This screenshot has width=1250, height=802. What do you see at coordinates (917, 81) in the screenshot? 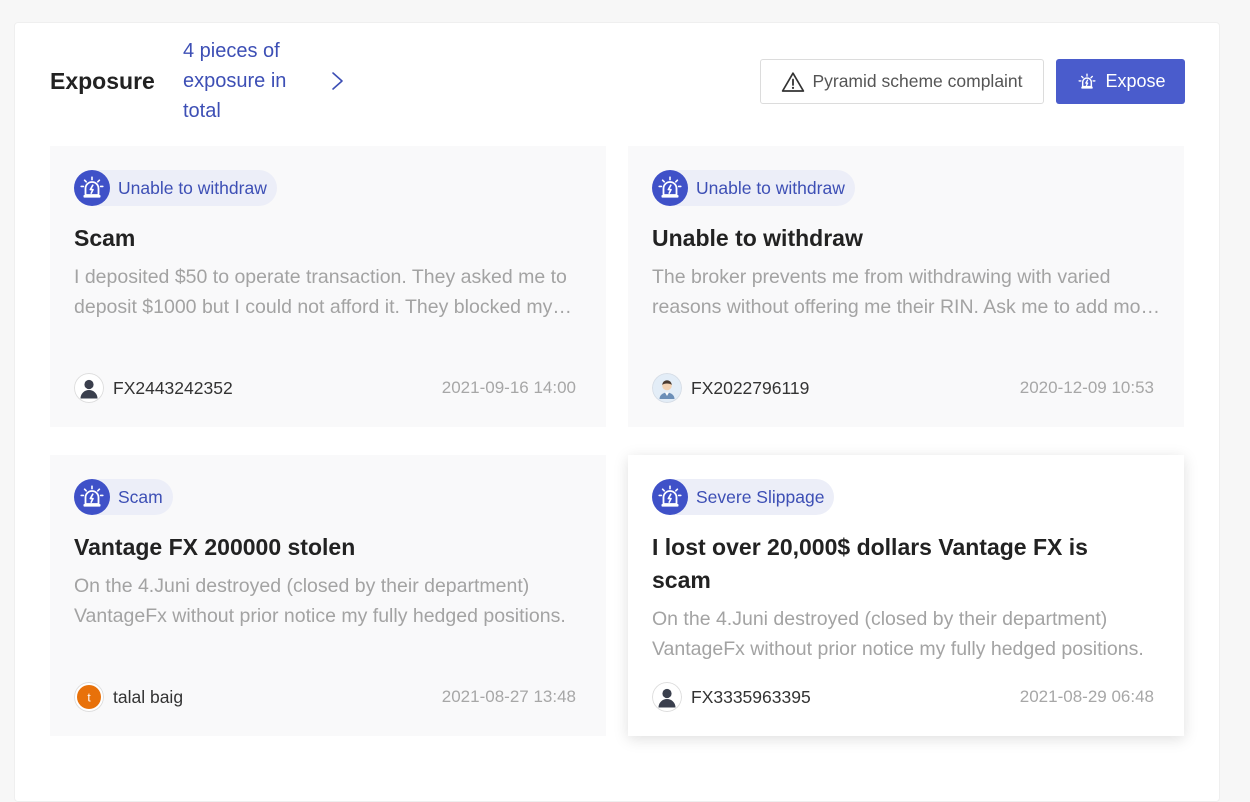
I see `complaint-button-label: Pyramid scheme complaint` at bounding box center [917, 81].